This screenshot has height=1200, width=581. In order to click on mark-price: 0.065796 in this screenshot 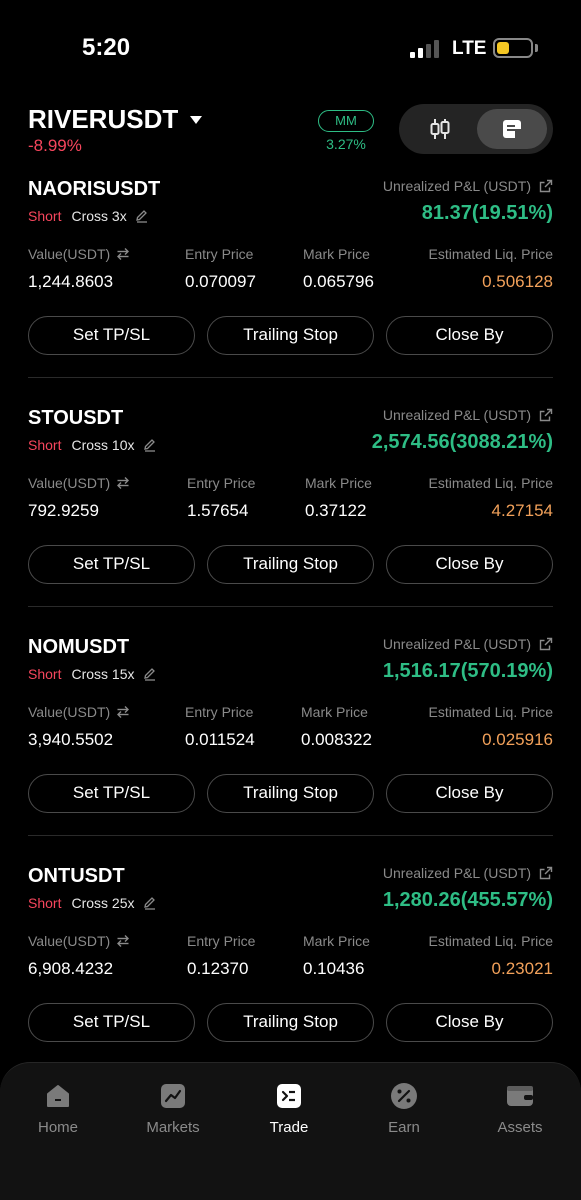, I will do `click(338, 281)`.